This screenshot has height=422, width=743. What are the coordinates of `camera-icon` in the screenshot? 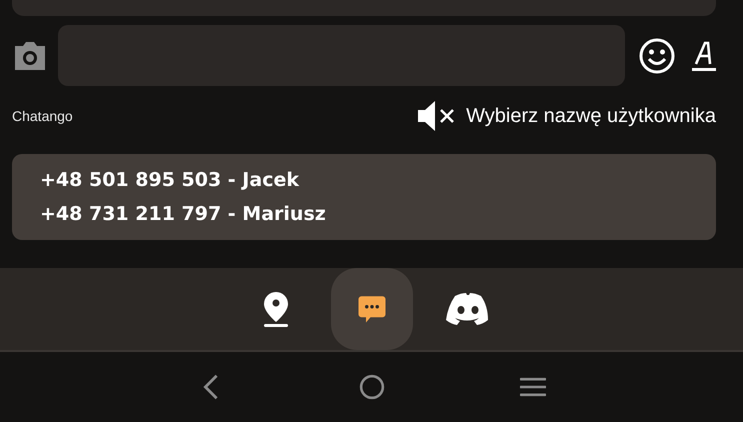 It's located at (30, 55).